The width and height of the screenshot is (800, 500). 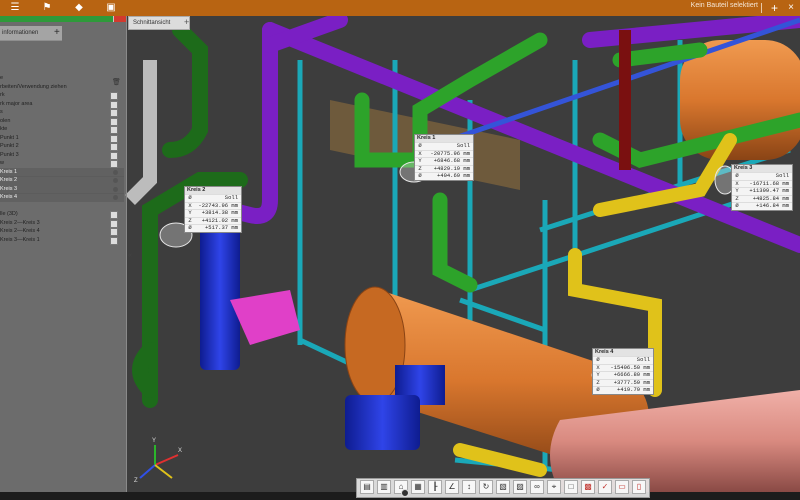 I want to click on diamond-icon: ◆, so click(x=79, y=8).